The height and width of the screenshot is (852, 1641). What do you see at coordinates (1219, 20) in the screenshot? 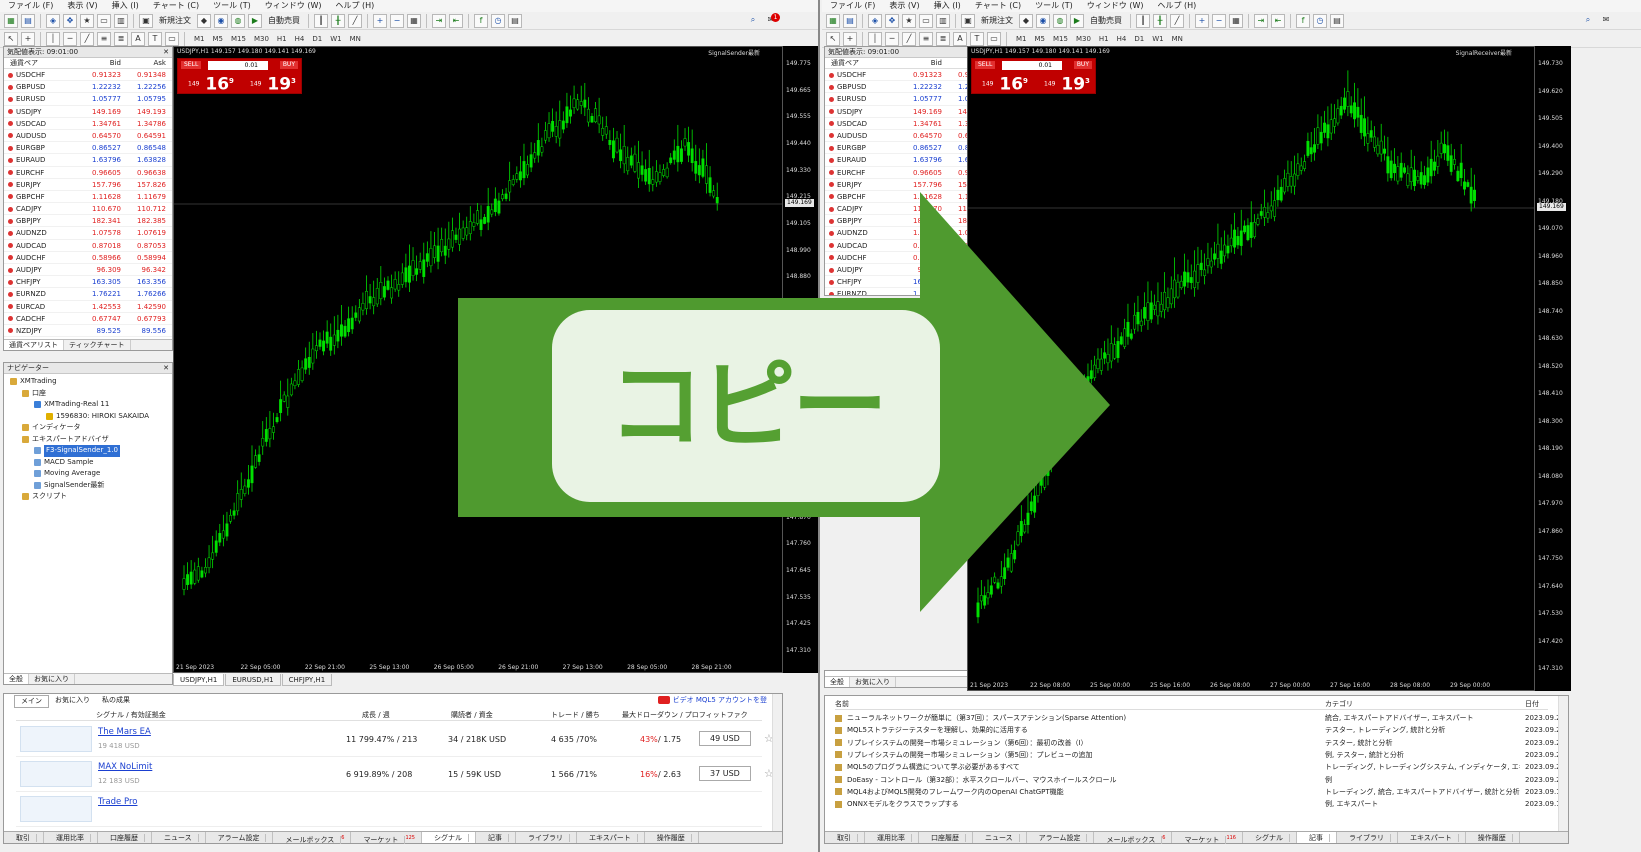
I see `zoom-out-icon: −` at bounding box center [1219, 20].